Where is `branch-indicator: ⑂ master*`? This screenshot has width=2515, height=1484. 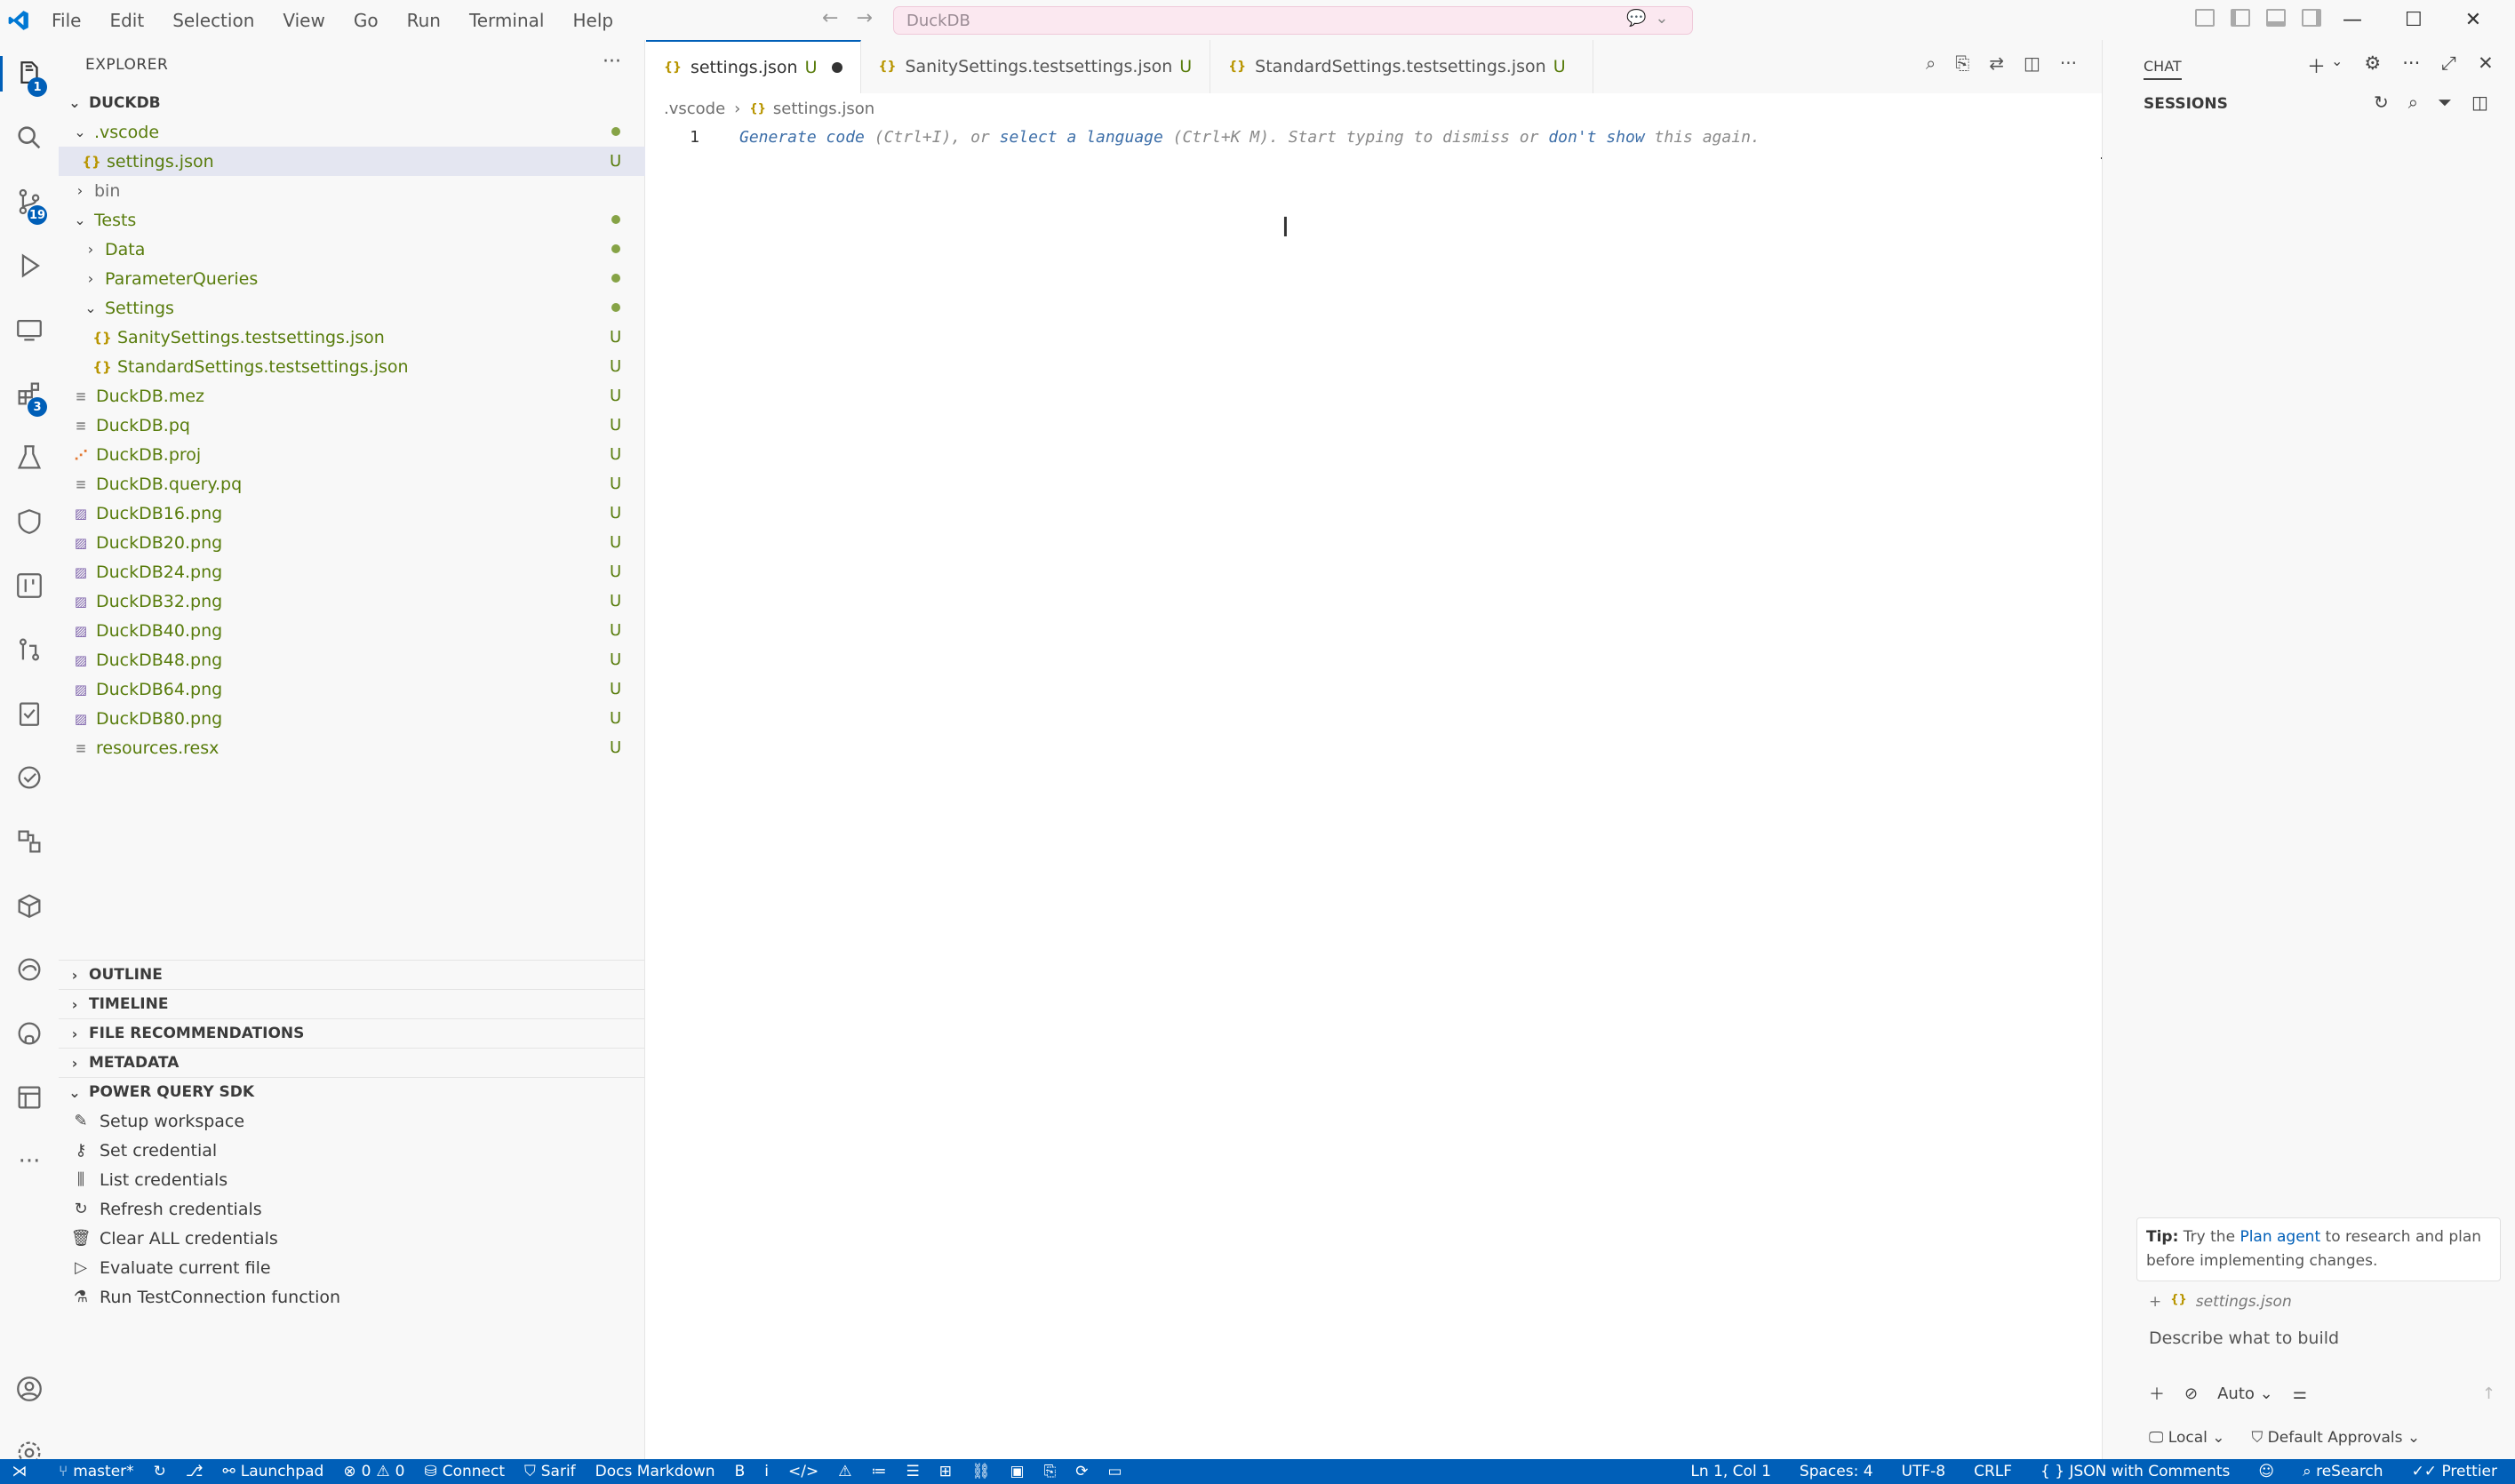 branch-indicator: ⑂ master* is located at coordinates (96, 1471).